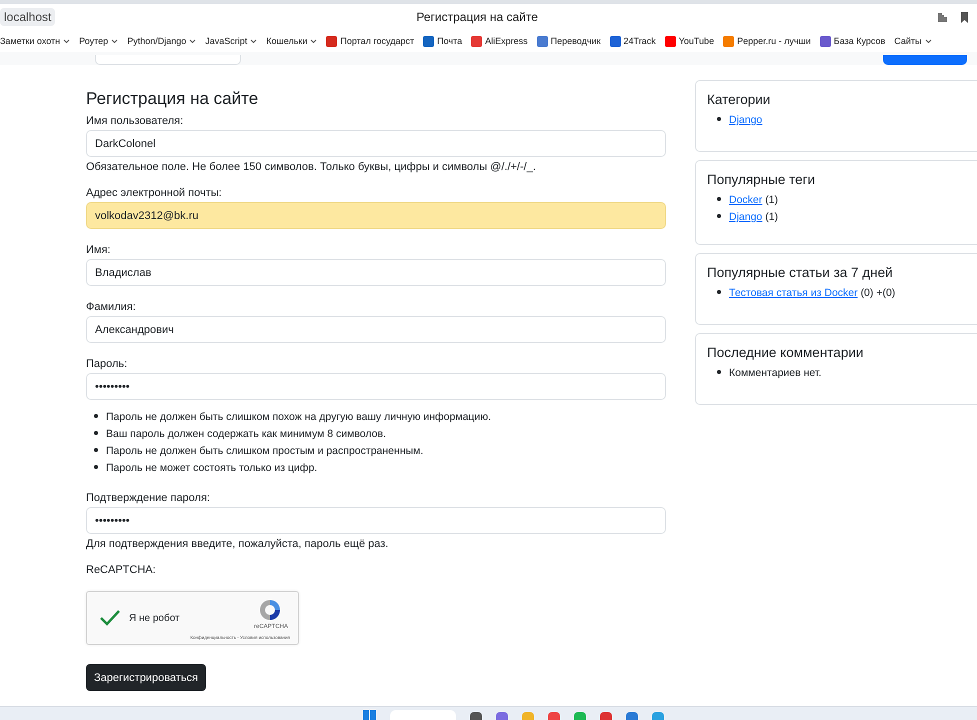  Describe the element at coordinates (370, 41) in the screenshot. I see `bookmark-link: Портал государст` at that location.